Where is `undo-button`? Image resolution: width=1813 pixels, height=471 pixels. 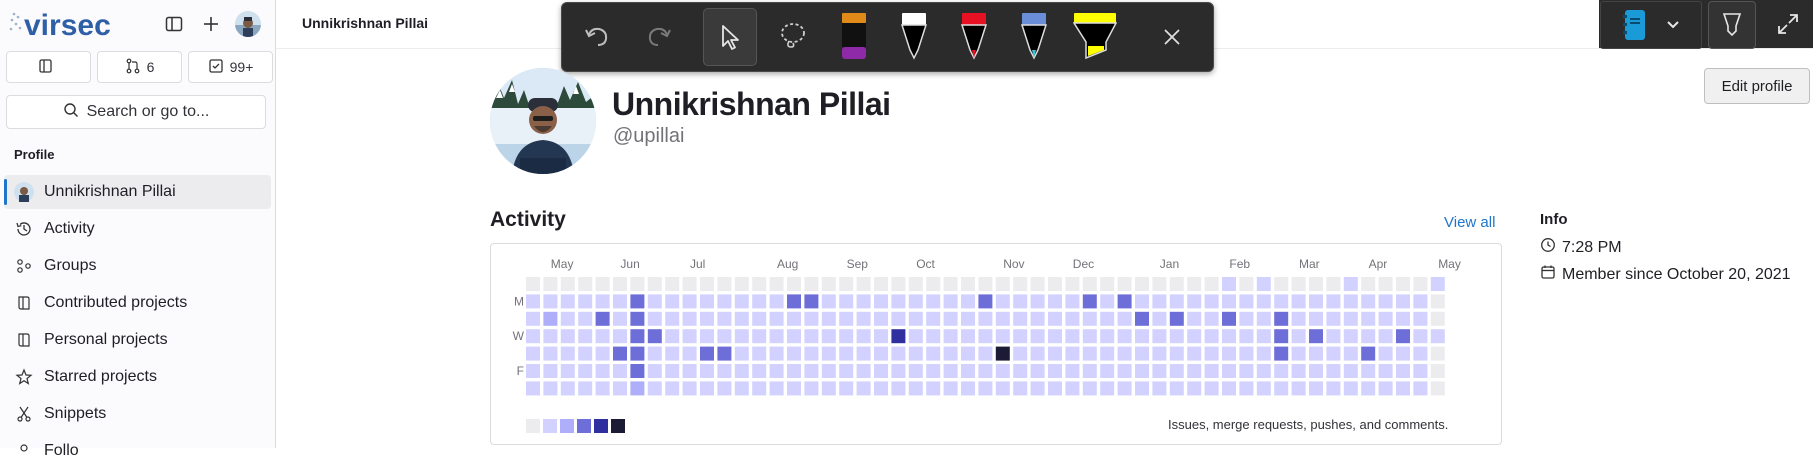 undo-button is located at coordinates (597, 36).